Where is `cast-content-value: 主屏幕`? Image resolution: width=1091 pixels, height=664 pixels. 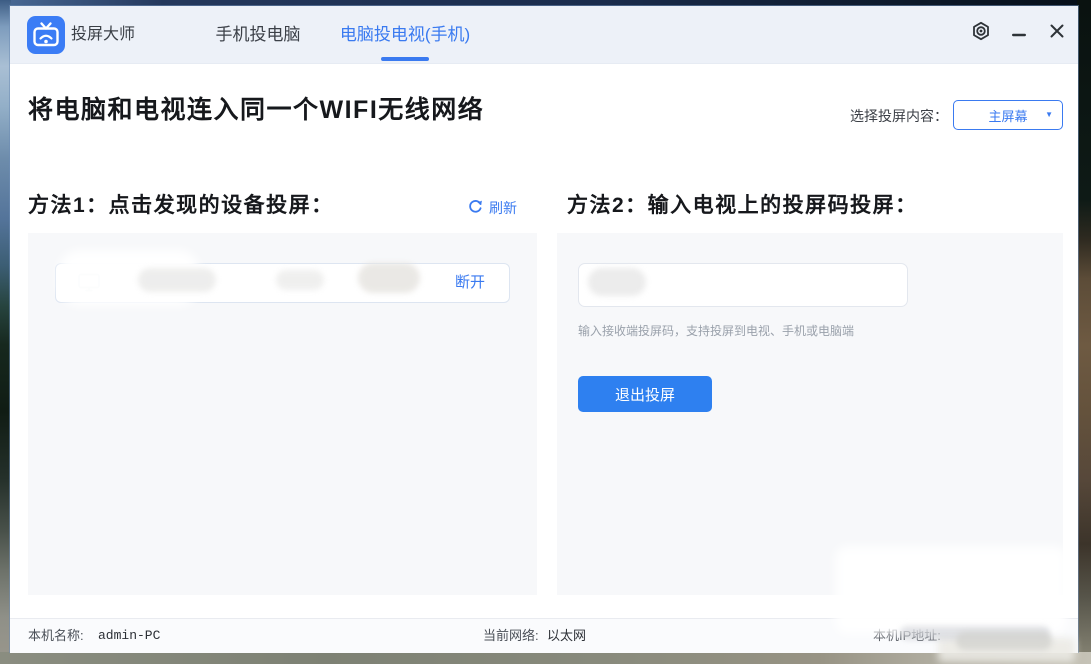
cast-content-value: 主屏幕 is located at coordinates (1008, 116).